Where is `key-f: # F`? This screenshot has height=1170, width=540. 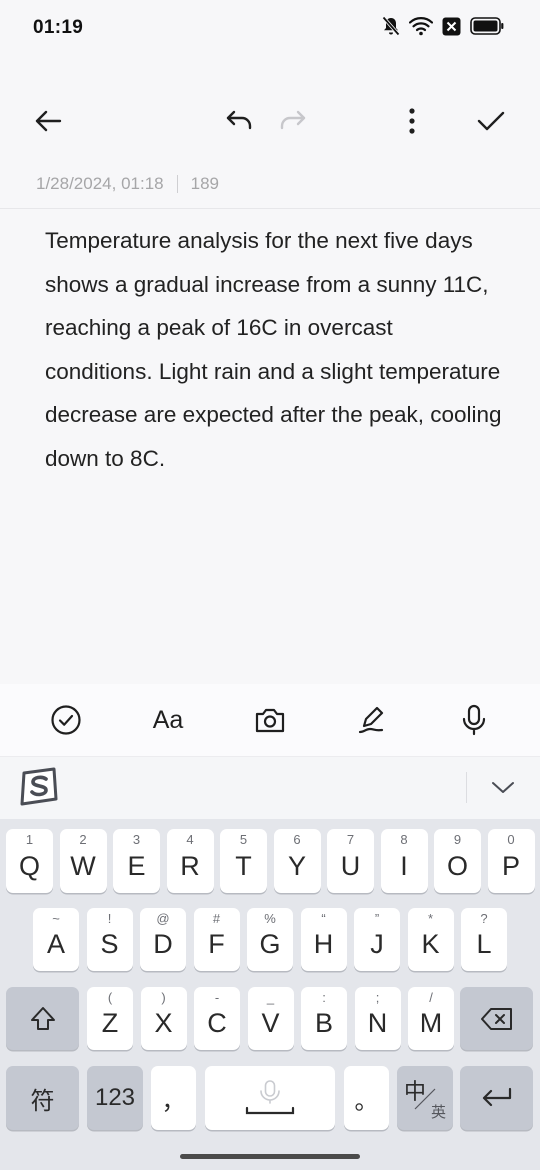 key-f: # F is located at coordinates (216, 939).